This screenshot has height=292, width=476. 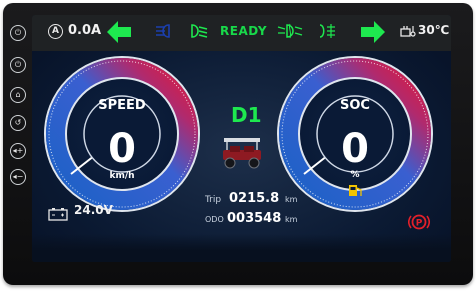 What do you see at coordinates (246, 115) in the screenshot?
I see `gear-indicator: D1` at bounding box center [246, 115].